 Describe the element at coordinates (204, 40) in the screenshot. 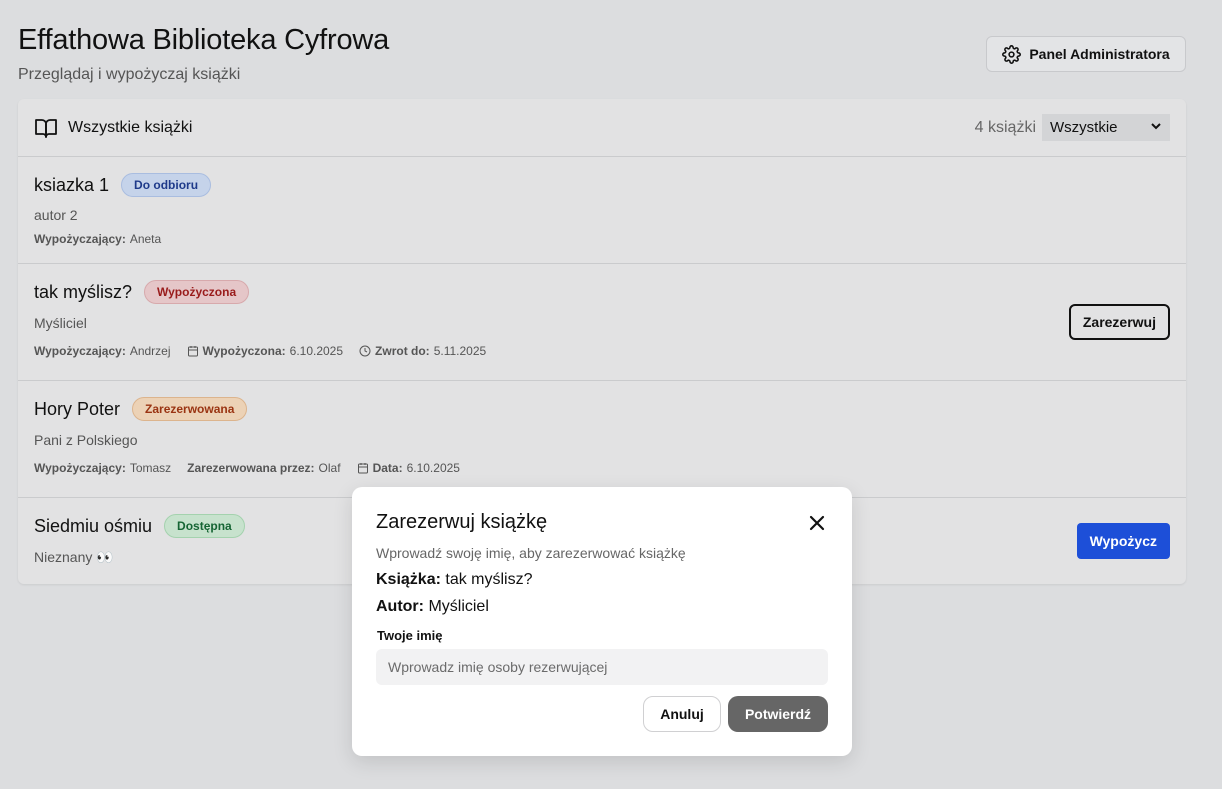

I see `page-title: Effathowa Biblioteka Cyfrowa` at that location.